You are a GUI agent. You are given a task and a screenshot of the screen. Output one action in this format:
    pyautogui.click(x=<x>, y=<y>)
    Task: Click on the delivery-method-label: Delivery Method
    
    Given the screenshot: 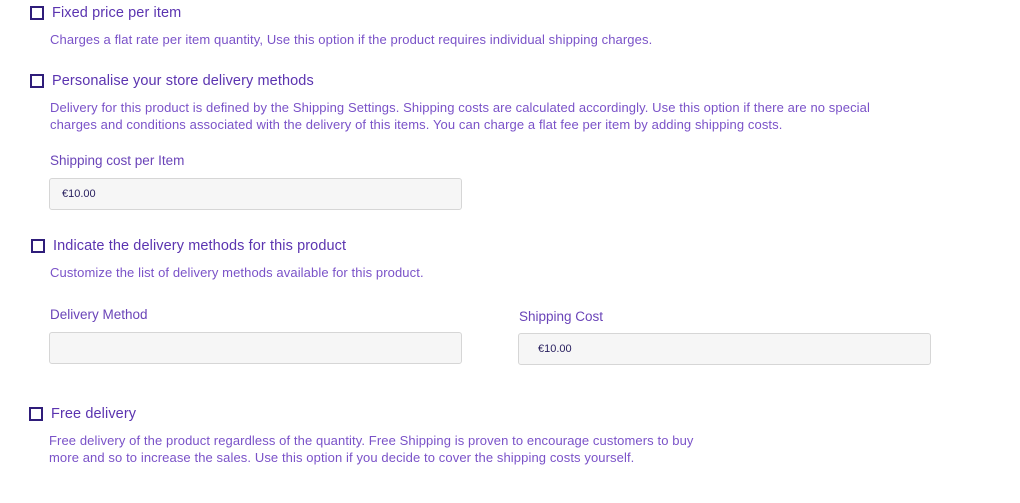 What is the action you would take?
    pyautogui.click(x=99, y=314)
    